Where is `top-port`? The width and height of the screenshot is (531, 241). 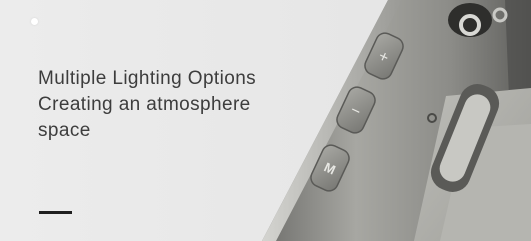
top-port is located at coordinates (470, 20).